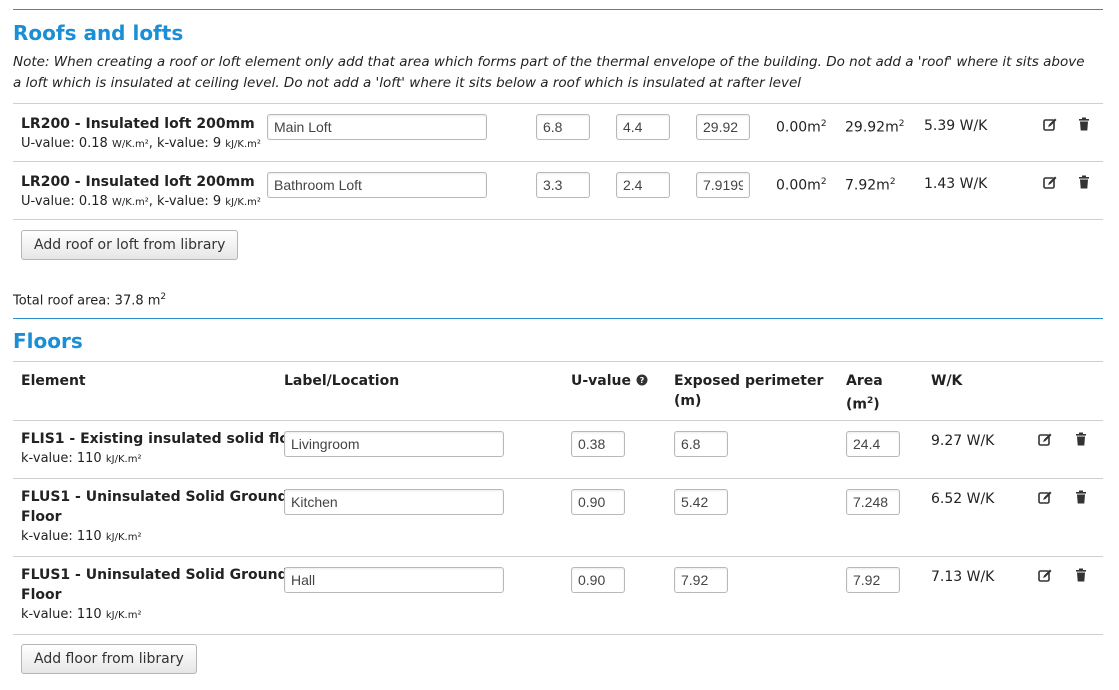 Image resolution: width=1119 pixels, height=690 pixels. Describe the element at coordinates (558, 361) in the screenshot. I see `floors-header-rule` at that location.